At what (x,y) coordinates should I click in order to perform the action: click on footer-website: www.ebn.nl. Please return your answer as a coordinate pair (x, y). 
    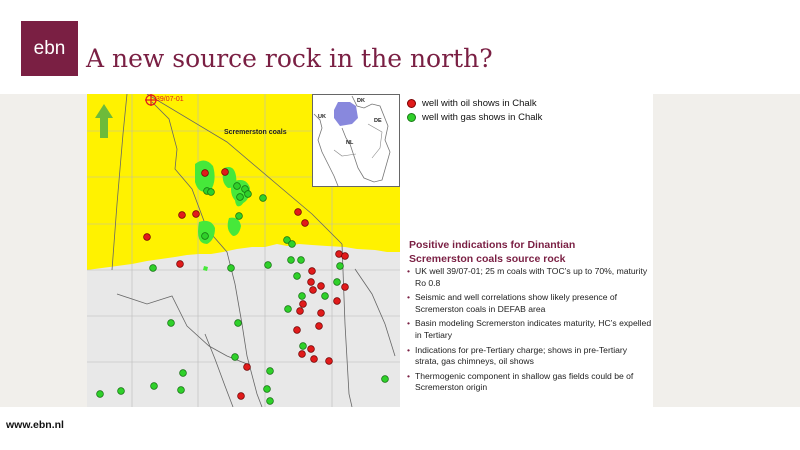
    Looking at the image, I should click on (35, 425).